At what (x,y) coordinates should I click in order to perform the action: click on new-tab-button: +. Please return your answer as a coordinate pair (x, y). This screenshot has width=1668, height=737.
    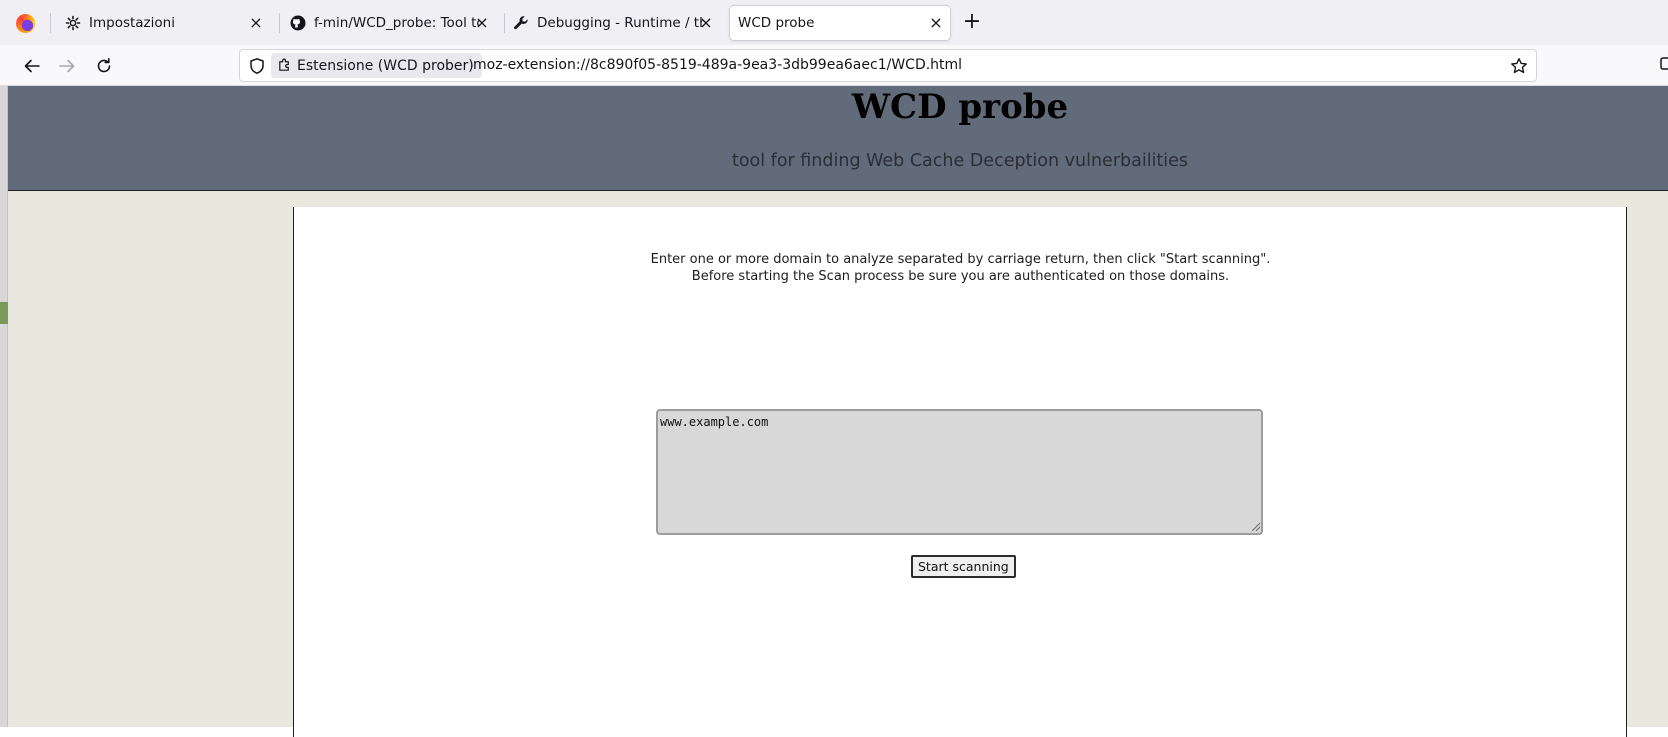
    Looking at the image, I should click on (972, 22).